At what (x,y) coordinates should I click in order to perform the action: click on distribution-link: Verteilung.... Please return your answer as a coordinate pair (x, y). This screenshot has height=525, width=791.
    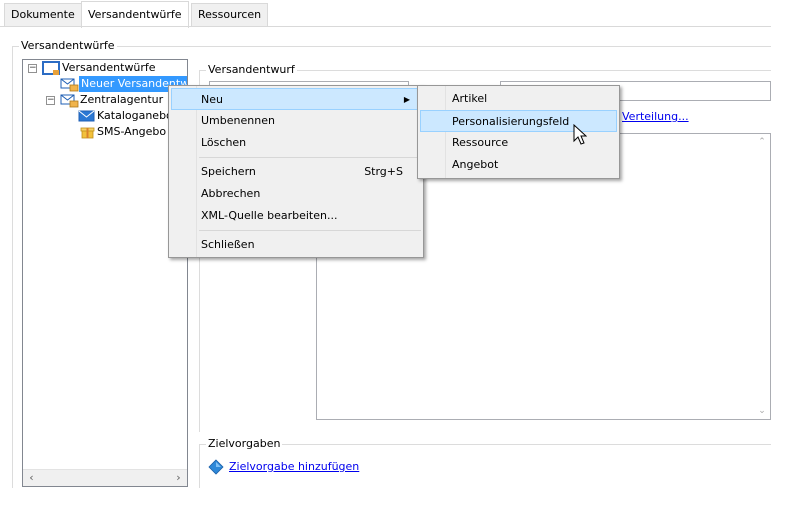
    Looking at the image, I should click on (655, 116).